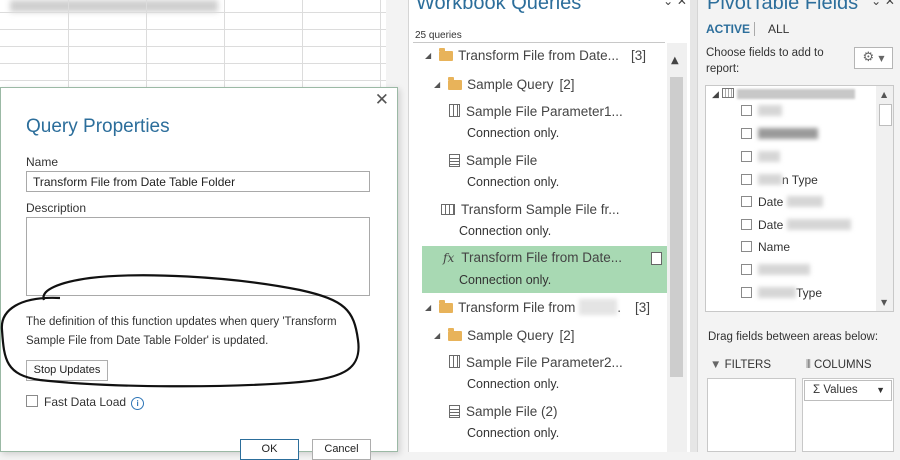  What do you see at coordinates (771, 202) in the screenshot?
I see `field-label: Date` at bounding box center [771, 202].